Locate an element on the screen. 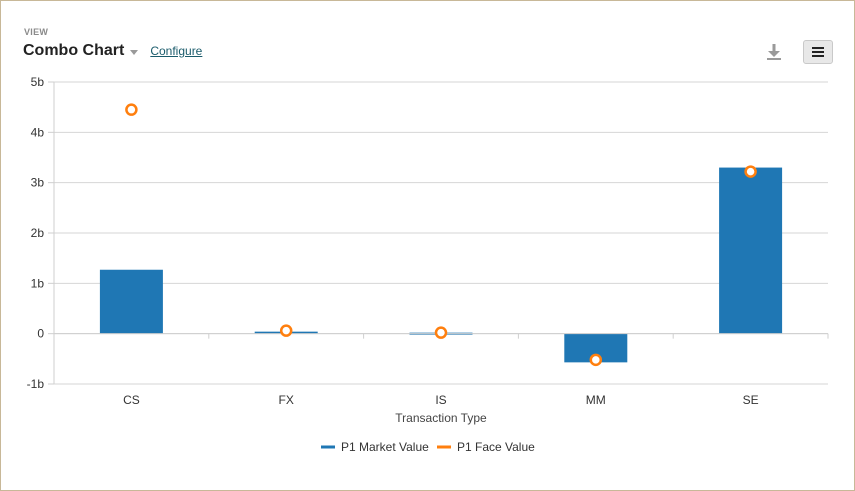 This screenshot has height=491, width=855. y-tick-label: -1b is located at coordinates (36, 384).